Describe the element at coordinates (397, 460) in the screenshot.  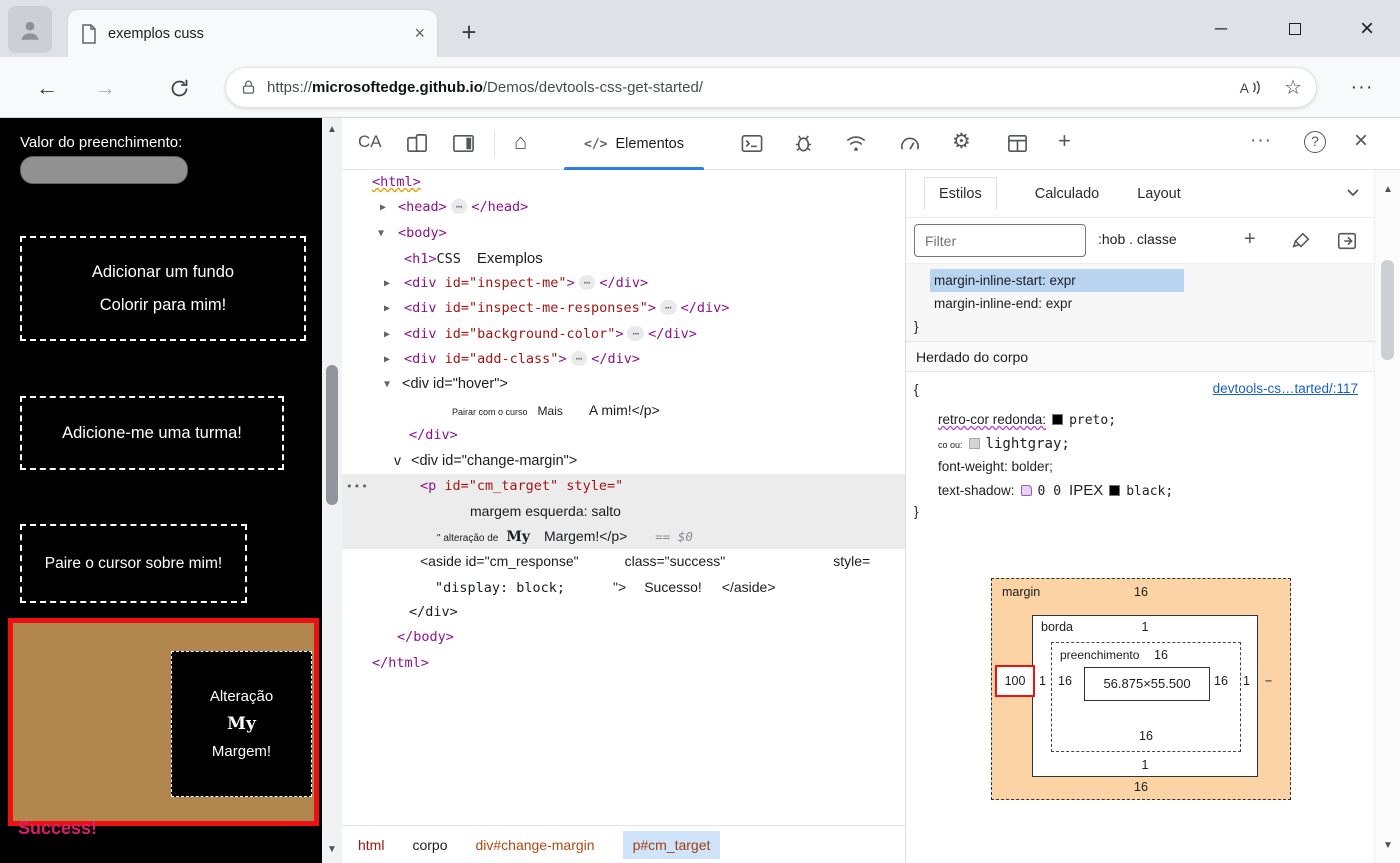
I see `collapse-v-icon: v` at that location.